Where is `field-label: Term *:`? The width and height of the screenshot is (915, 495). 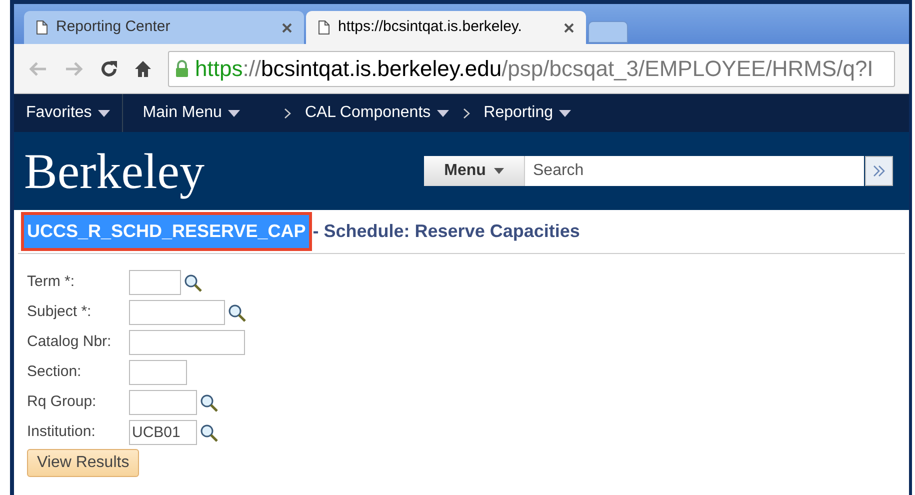
field-label: Term *: is located at coordinates (51, 282).